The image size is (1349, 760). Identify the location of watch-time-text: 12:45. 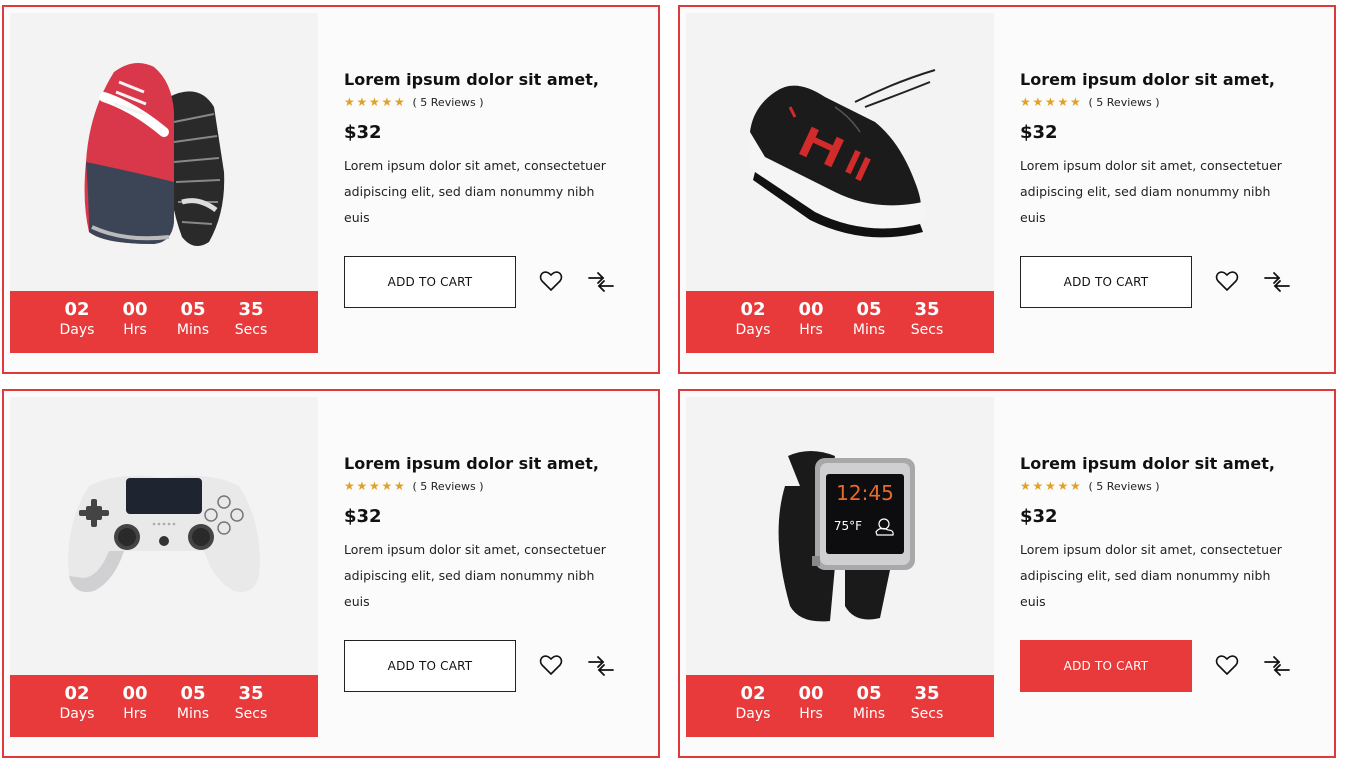
(865, 493).